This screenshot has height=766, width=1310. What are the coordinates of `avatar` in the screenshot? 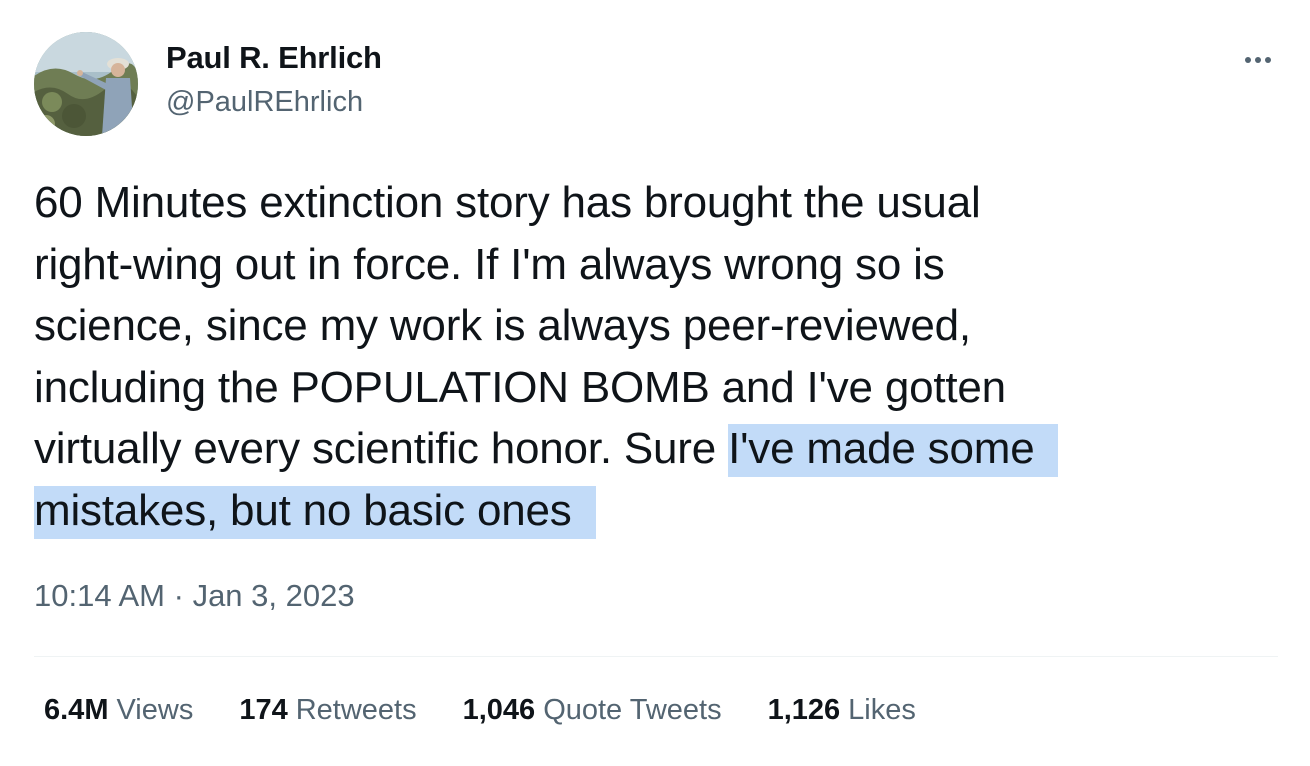 It's located at (86, 84).